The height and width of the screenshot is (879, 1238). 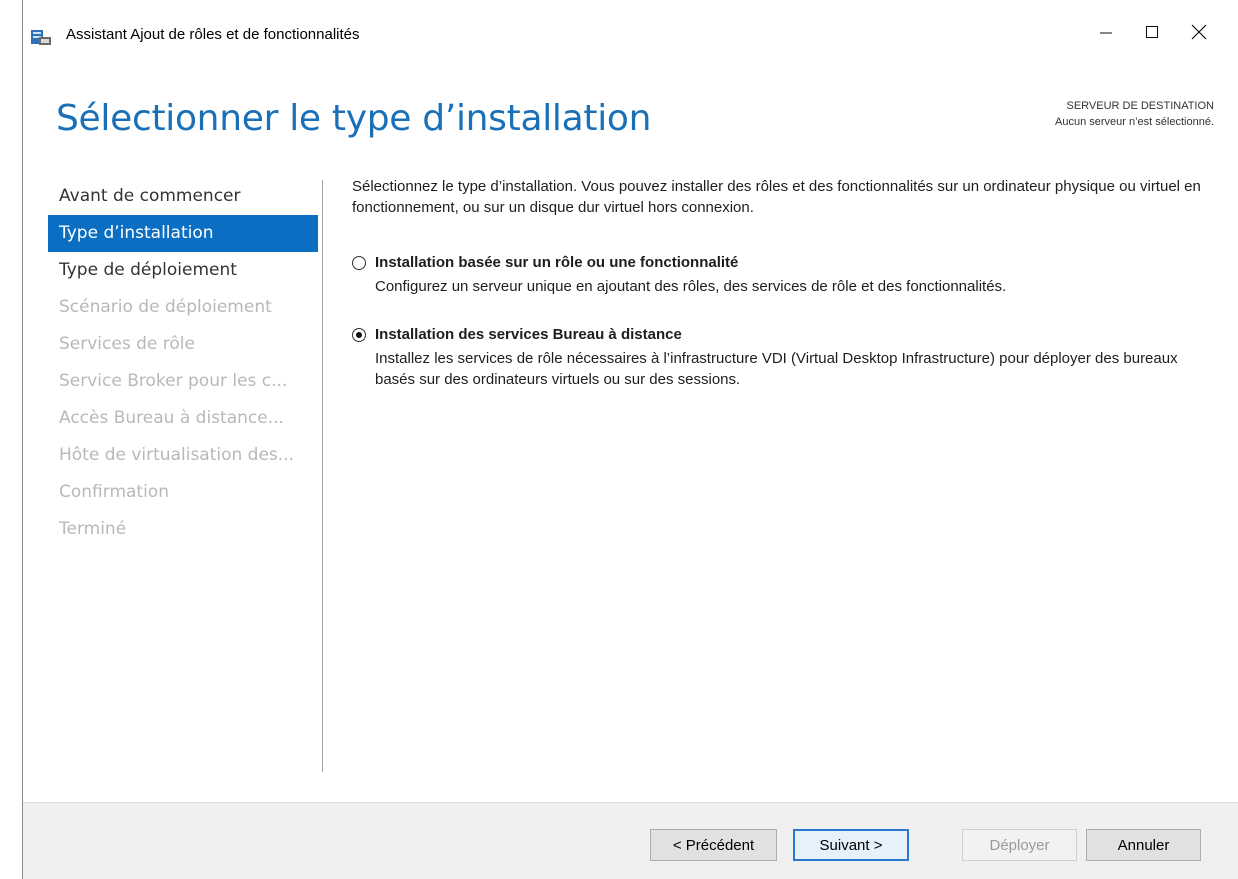 I want to click on nav-item-scenario-deploiement: Scénario de déploiement, so click(x=165, y=307).